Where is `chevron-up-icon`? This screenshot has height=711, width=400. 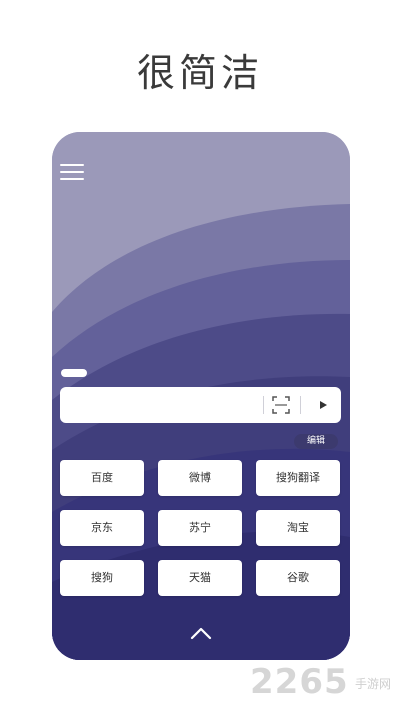 chevron-up-icon is located at coordinates (201, 633).